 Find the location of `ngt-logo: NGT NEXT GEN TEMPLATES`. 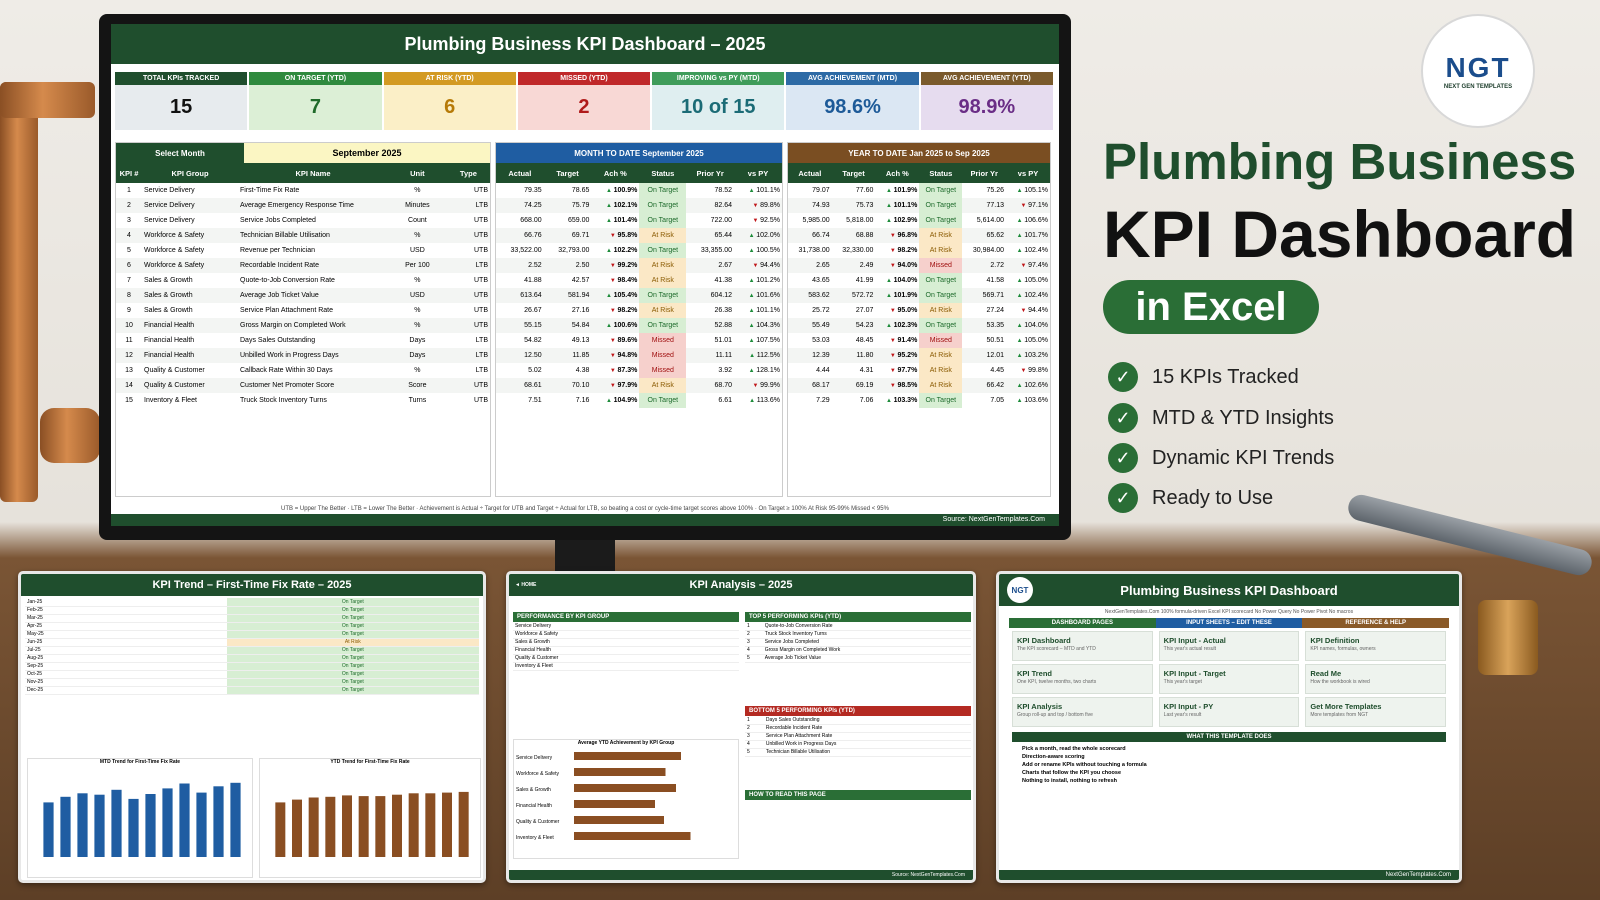

ngt-logo: NGT NEXT GEN TEMPLATES is located at coordinates (1478, 71).